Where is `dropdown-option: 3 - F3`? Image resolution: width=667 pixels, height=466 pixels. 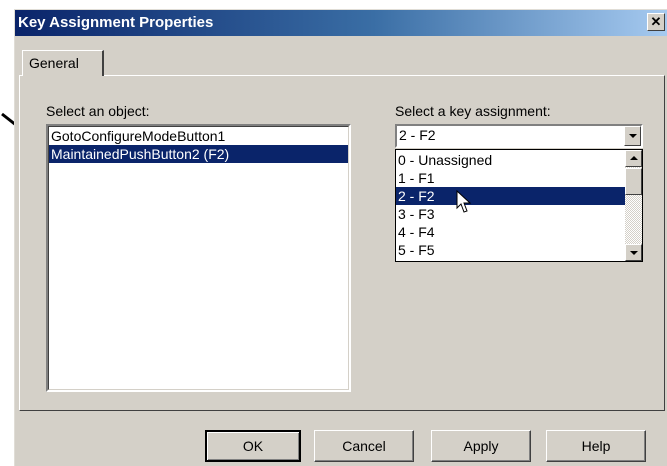
dropdown-option: 3 - F3 is located at coordinates (510, 214).